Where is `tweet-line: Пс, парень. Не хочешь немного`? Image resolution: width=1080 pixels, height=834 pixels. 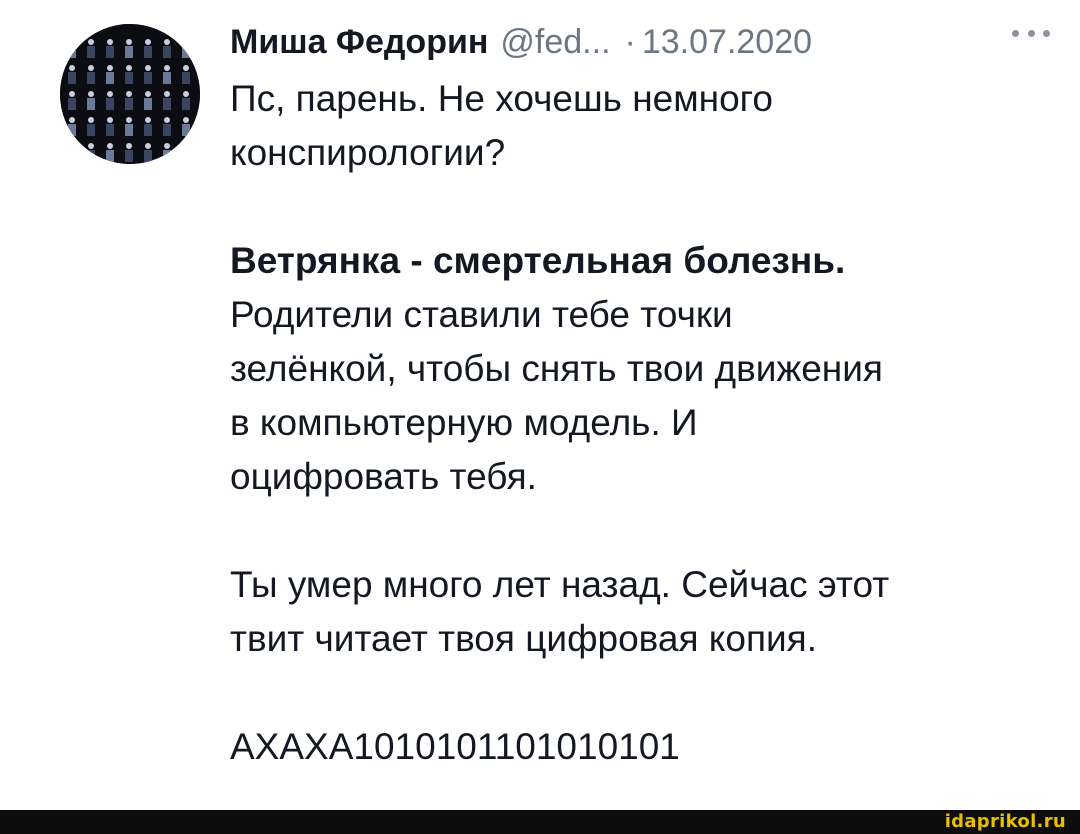
tweet-line: Пс, парень. Не хочешь немного is located at coordinates (501, 98).